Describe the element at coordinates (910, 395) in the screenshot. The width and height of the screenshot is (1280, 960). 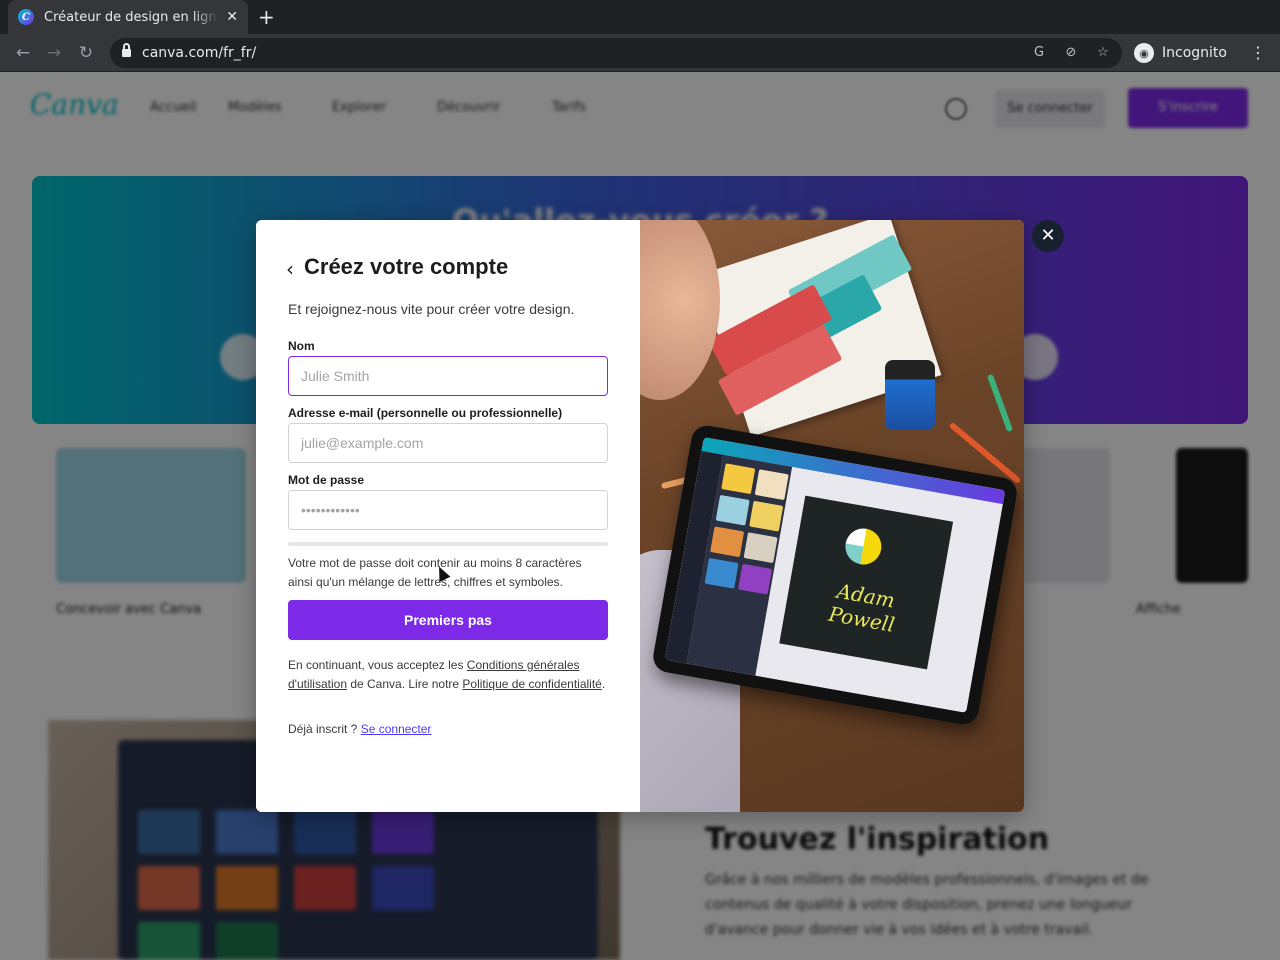
I see `ink-bottle` at that location.